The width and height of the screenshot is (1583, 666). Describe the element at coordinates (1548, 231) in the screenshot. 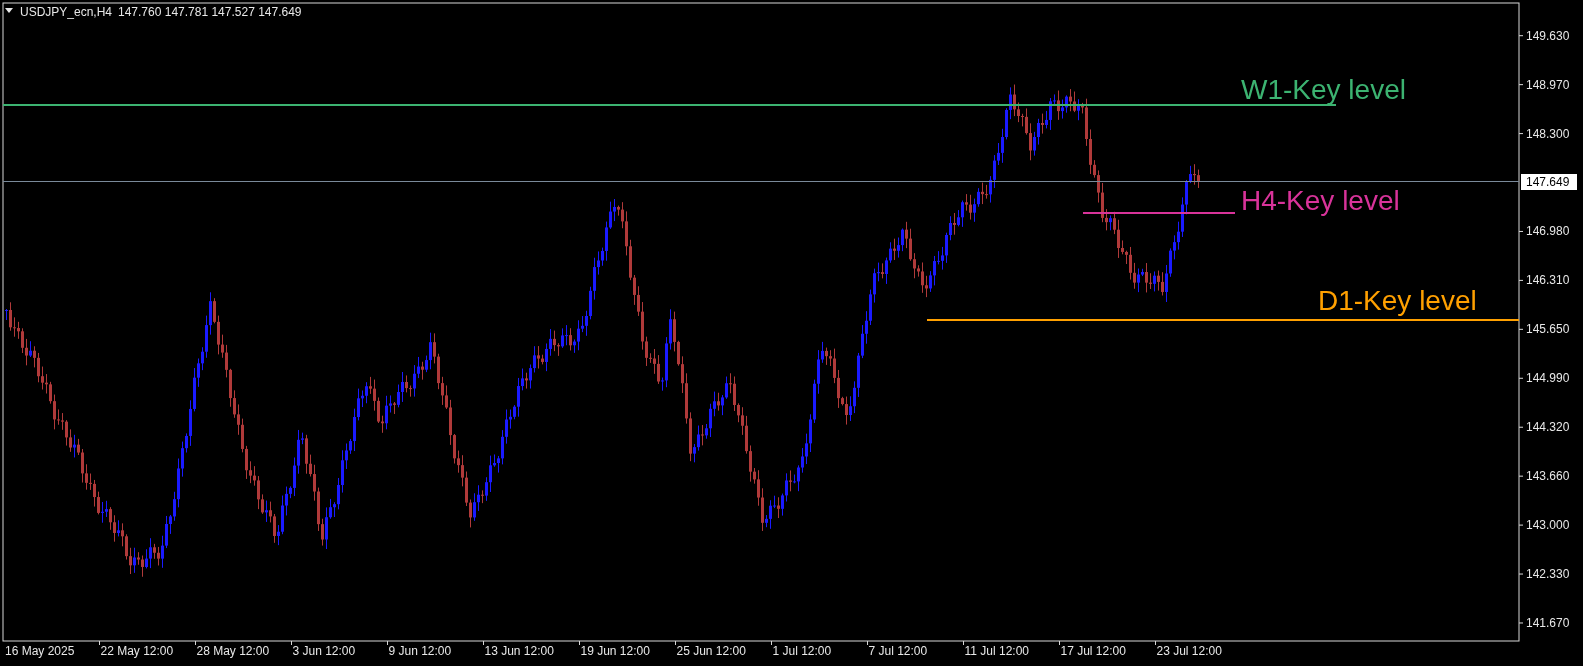

I see `price-tick-label: 146.980` at that location.